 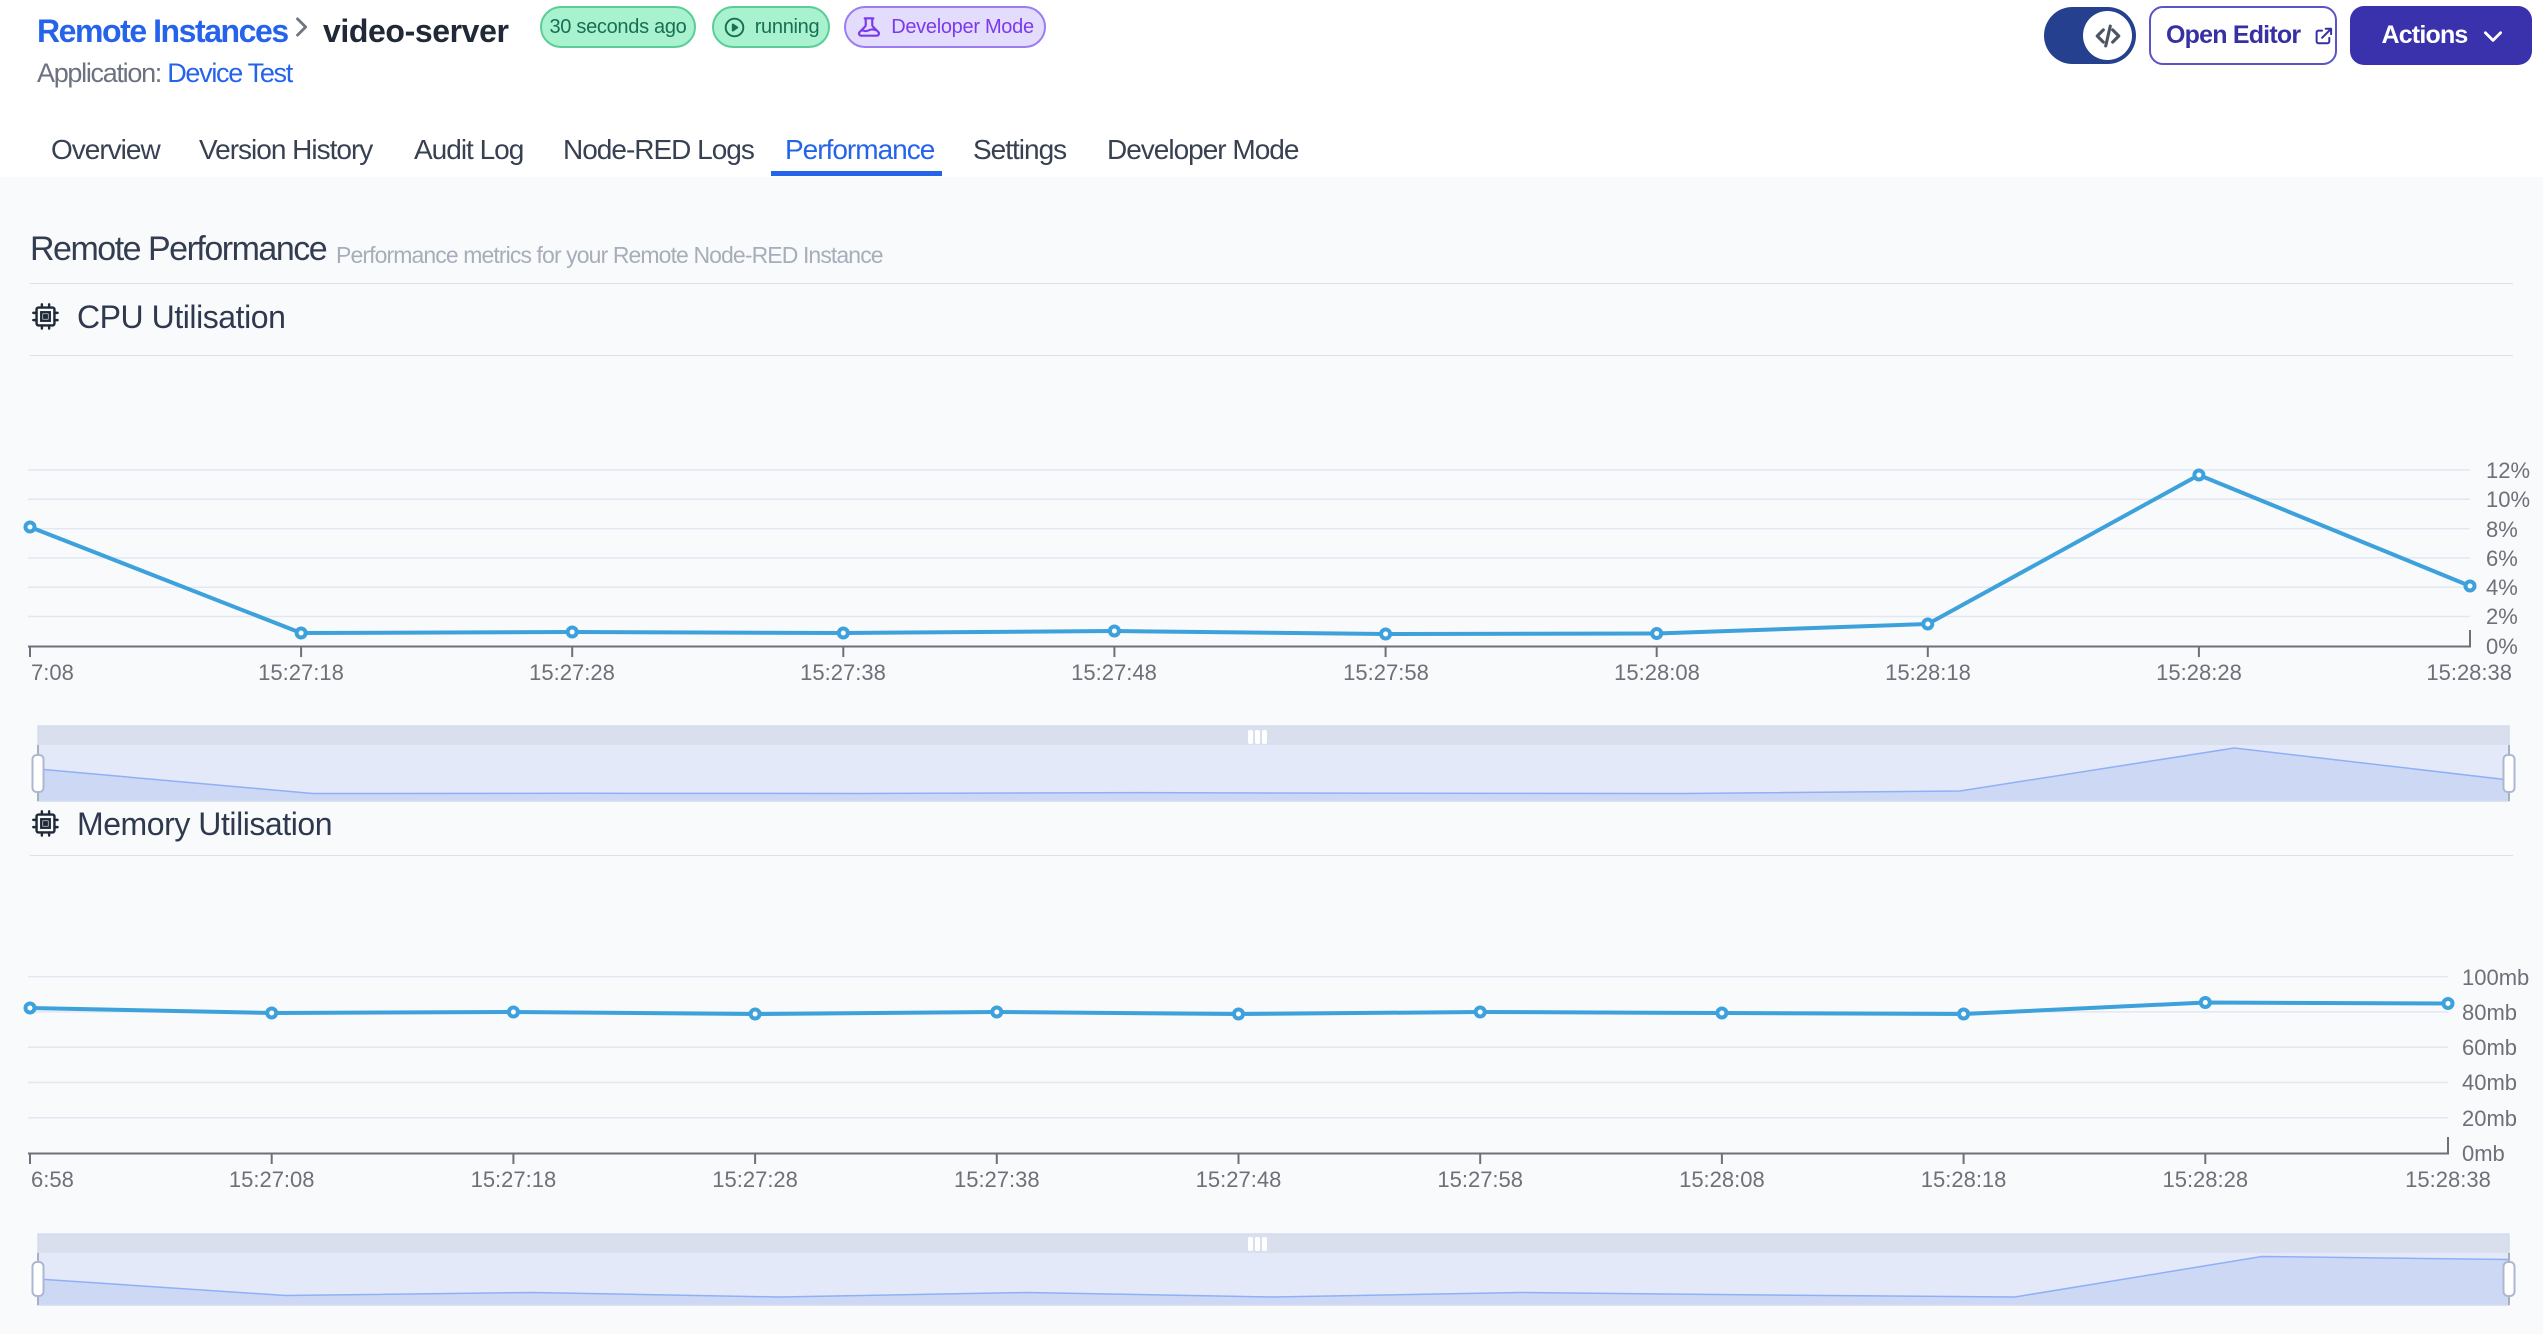 What do you see at coordinates (2489, 1118) in the screenshot?
I see `svg-text: 20mb` at bounding box center [2489, 1118].